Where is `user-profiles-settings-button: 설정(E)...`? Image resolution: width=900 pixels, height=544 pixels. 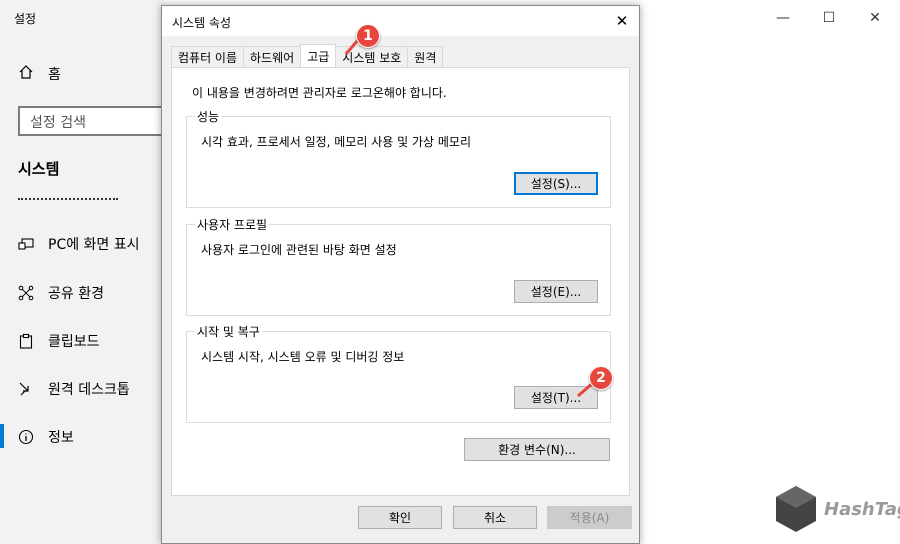 user-profiles-settings-button: 설정(E)... is located at coordinates (556, 291).